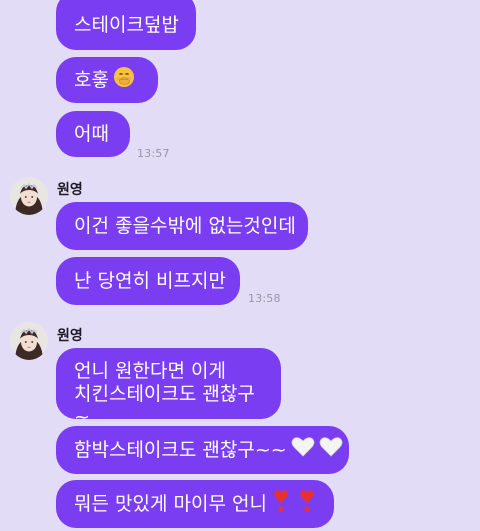 This screenshot has width=480, height=531. I want to click on face-with-hand-over-mouth-icon, so click(124, 80).